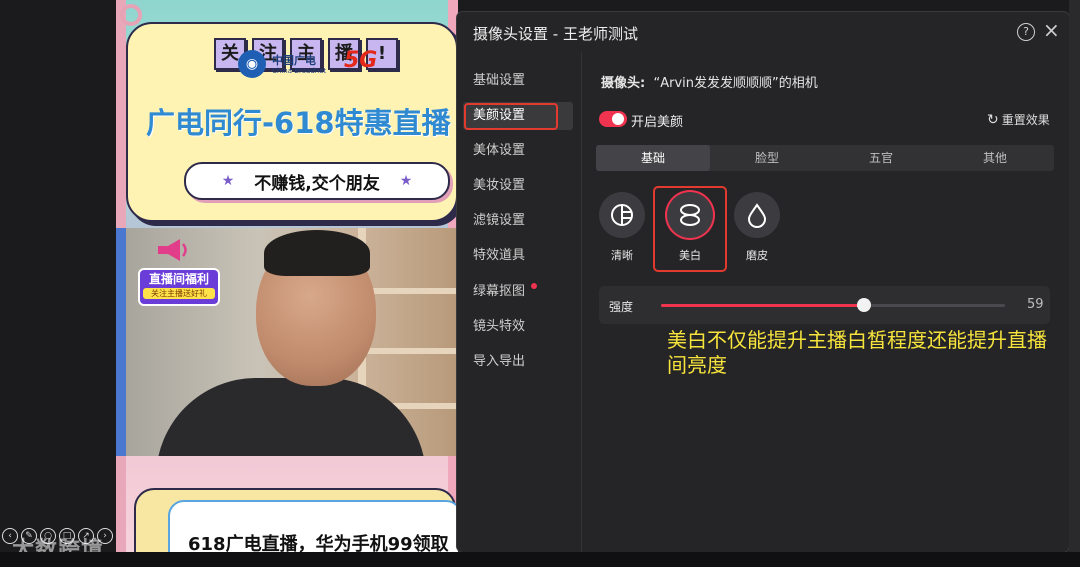 The height and width of the screenshot is (567, 1080). What do you see at coordinates (735, 83) in the screenshot?
I see `camera-value: “Arvin发发发顺顺顺”的相机` at bounding box center [735, 83].